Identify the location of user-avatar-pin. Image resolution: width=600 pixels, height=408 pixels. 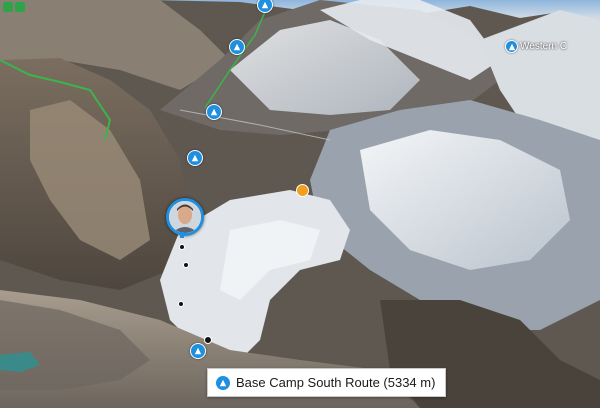
(185, 217).